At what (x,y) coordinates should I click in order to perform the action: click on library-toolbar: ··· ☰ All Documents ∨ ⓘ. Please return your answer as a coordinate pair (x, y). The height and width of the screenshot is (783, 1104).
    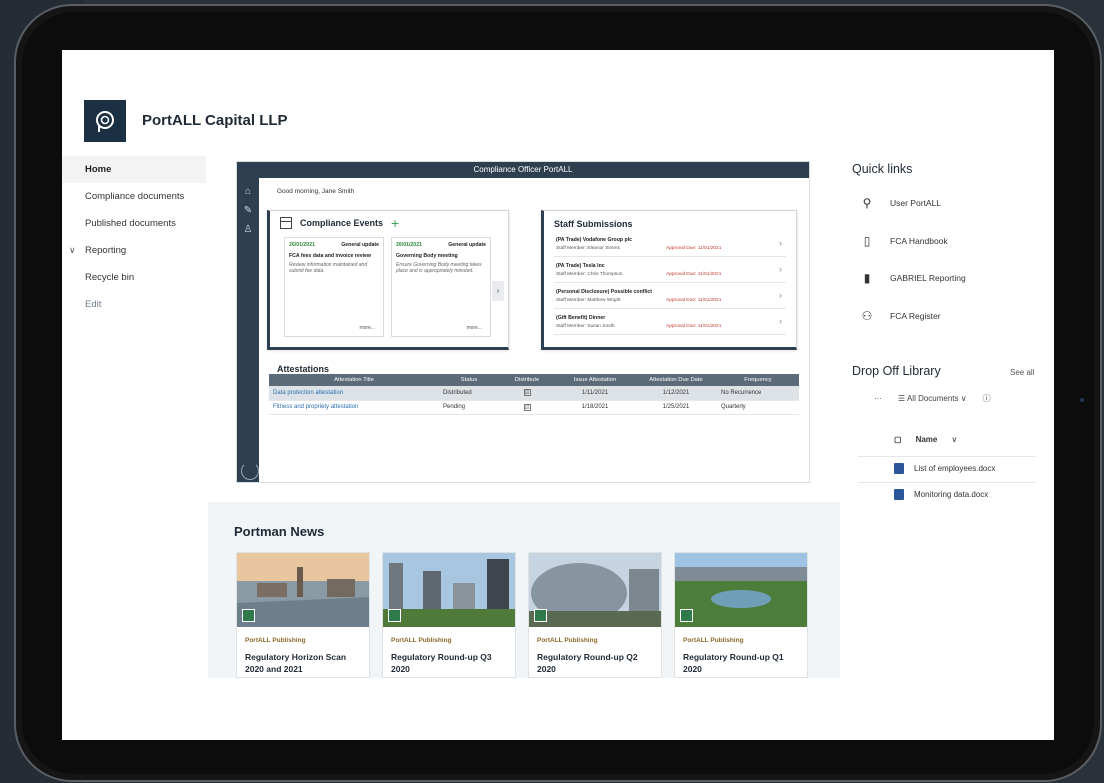
    Looking at the image, I should click on (932, 398).